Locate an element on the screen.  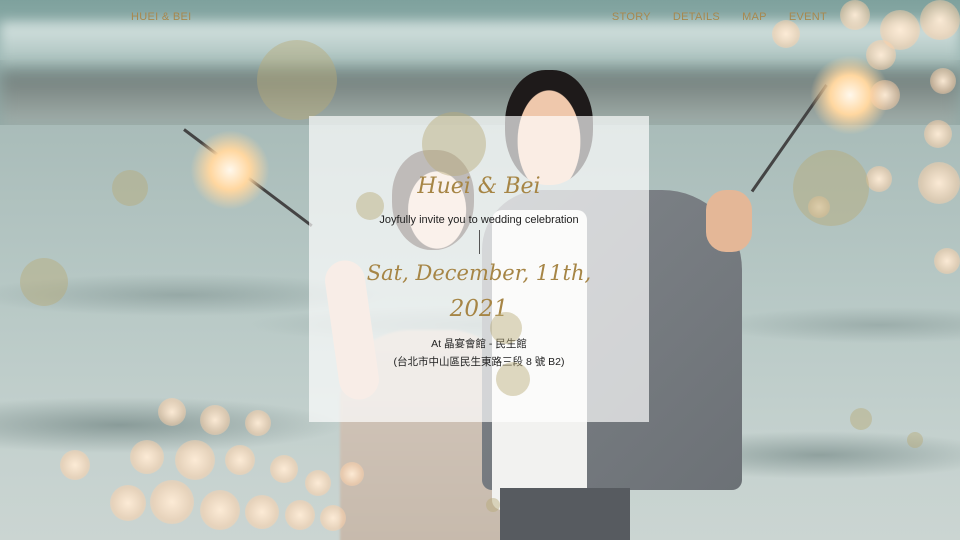
wedding-date: Sat, December, 11th, is located at coordinates (479, 273).